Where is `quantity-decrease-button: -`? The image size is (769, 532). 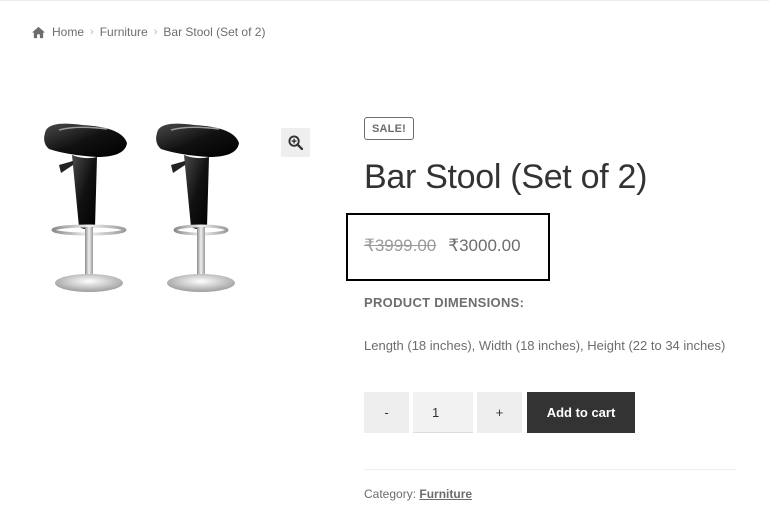
quantity-decrease-button: - is located at coordinates (386, 412).